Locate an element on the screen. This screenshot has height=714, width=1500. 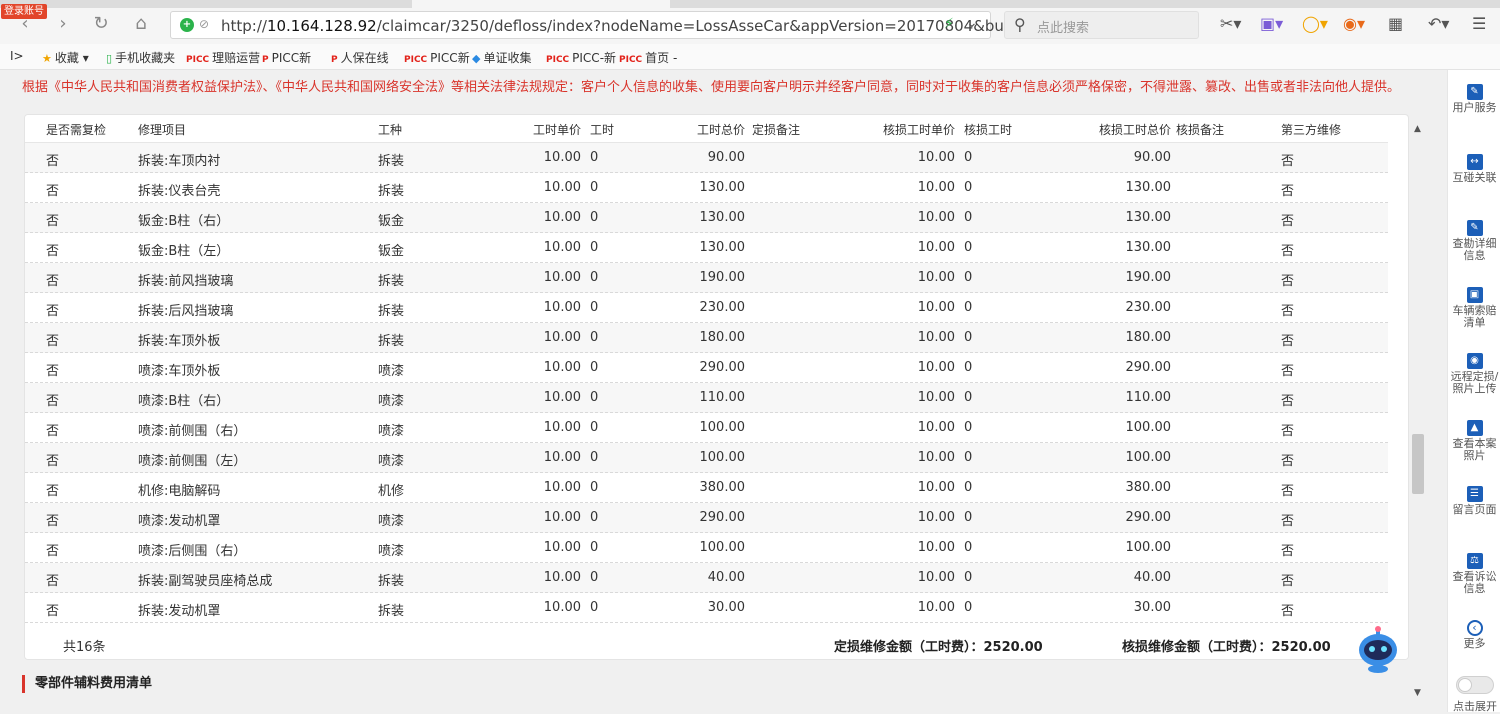
side-remote-upload: ◉ 远程定损/照片上传 is located at coordinates (1474, 374).